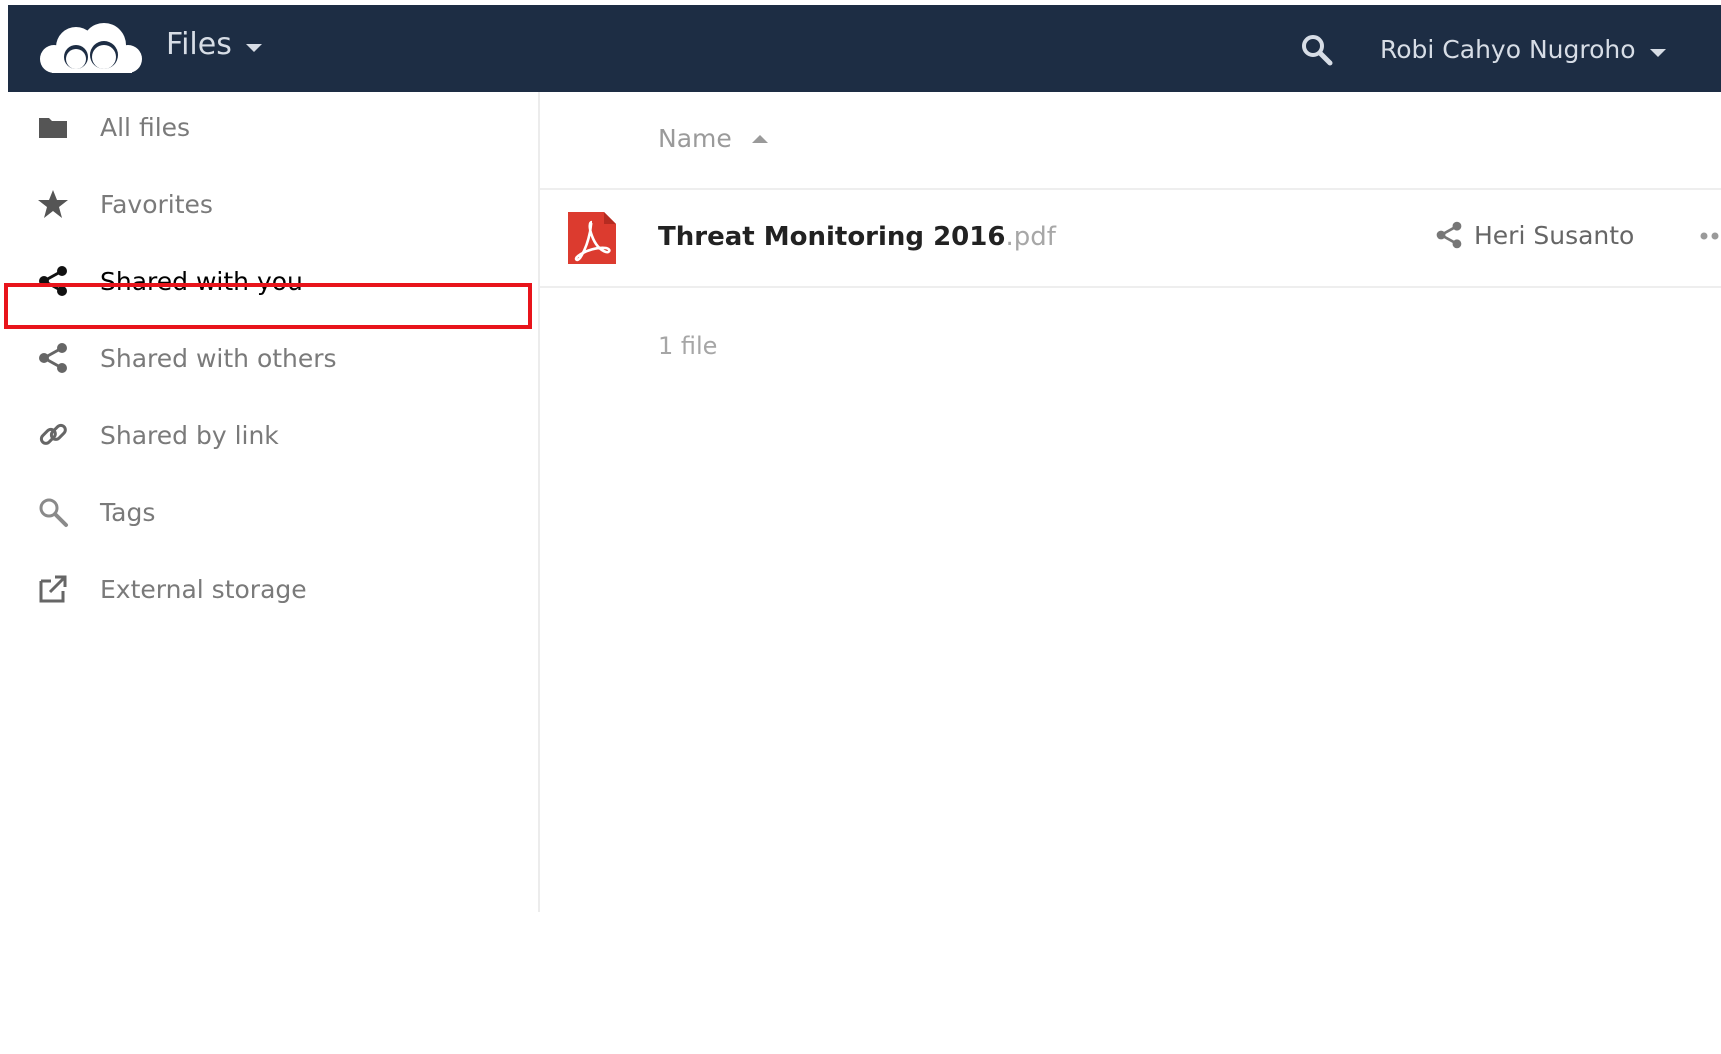 Image resolution: width=1721 pixels, height=1054 pixels. What do you see at coordinates (201, 281) in the screenshot?
I see `sidebar-item-label: Shared with you` at bounding box center [201, 281].